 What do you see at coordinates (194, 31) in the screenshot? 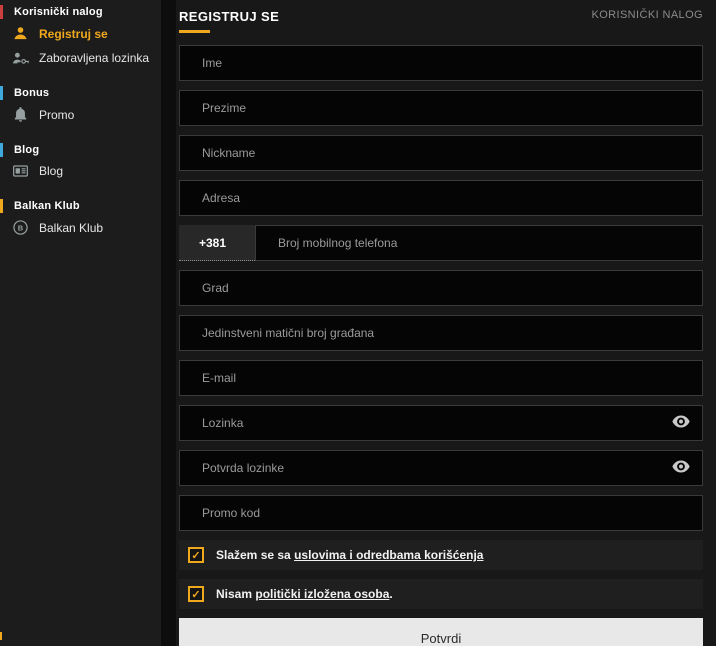
I see `title-underline` at bounding box center [194, 31].